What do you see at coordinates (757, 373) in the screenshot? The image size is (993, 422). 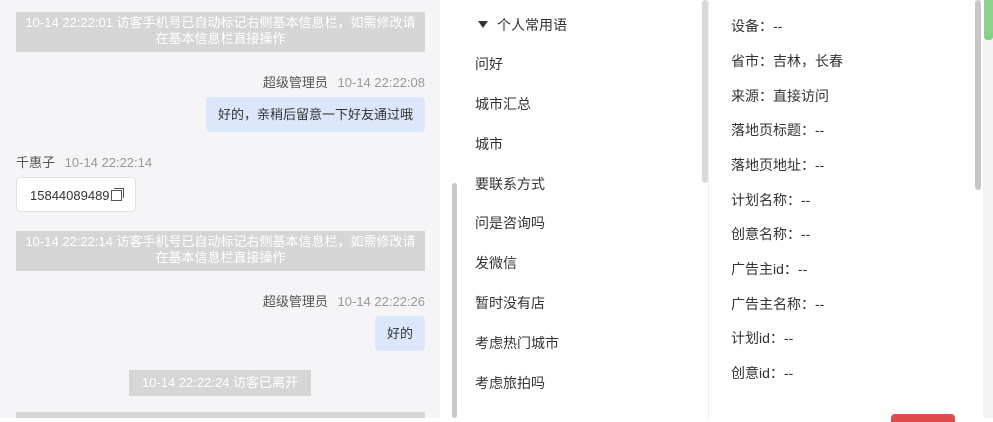 I see `info-label: 创意id：` at bounding box center [757, 373].